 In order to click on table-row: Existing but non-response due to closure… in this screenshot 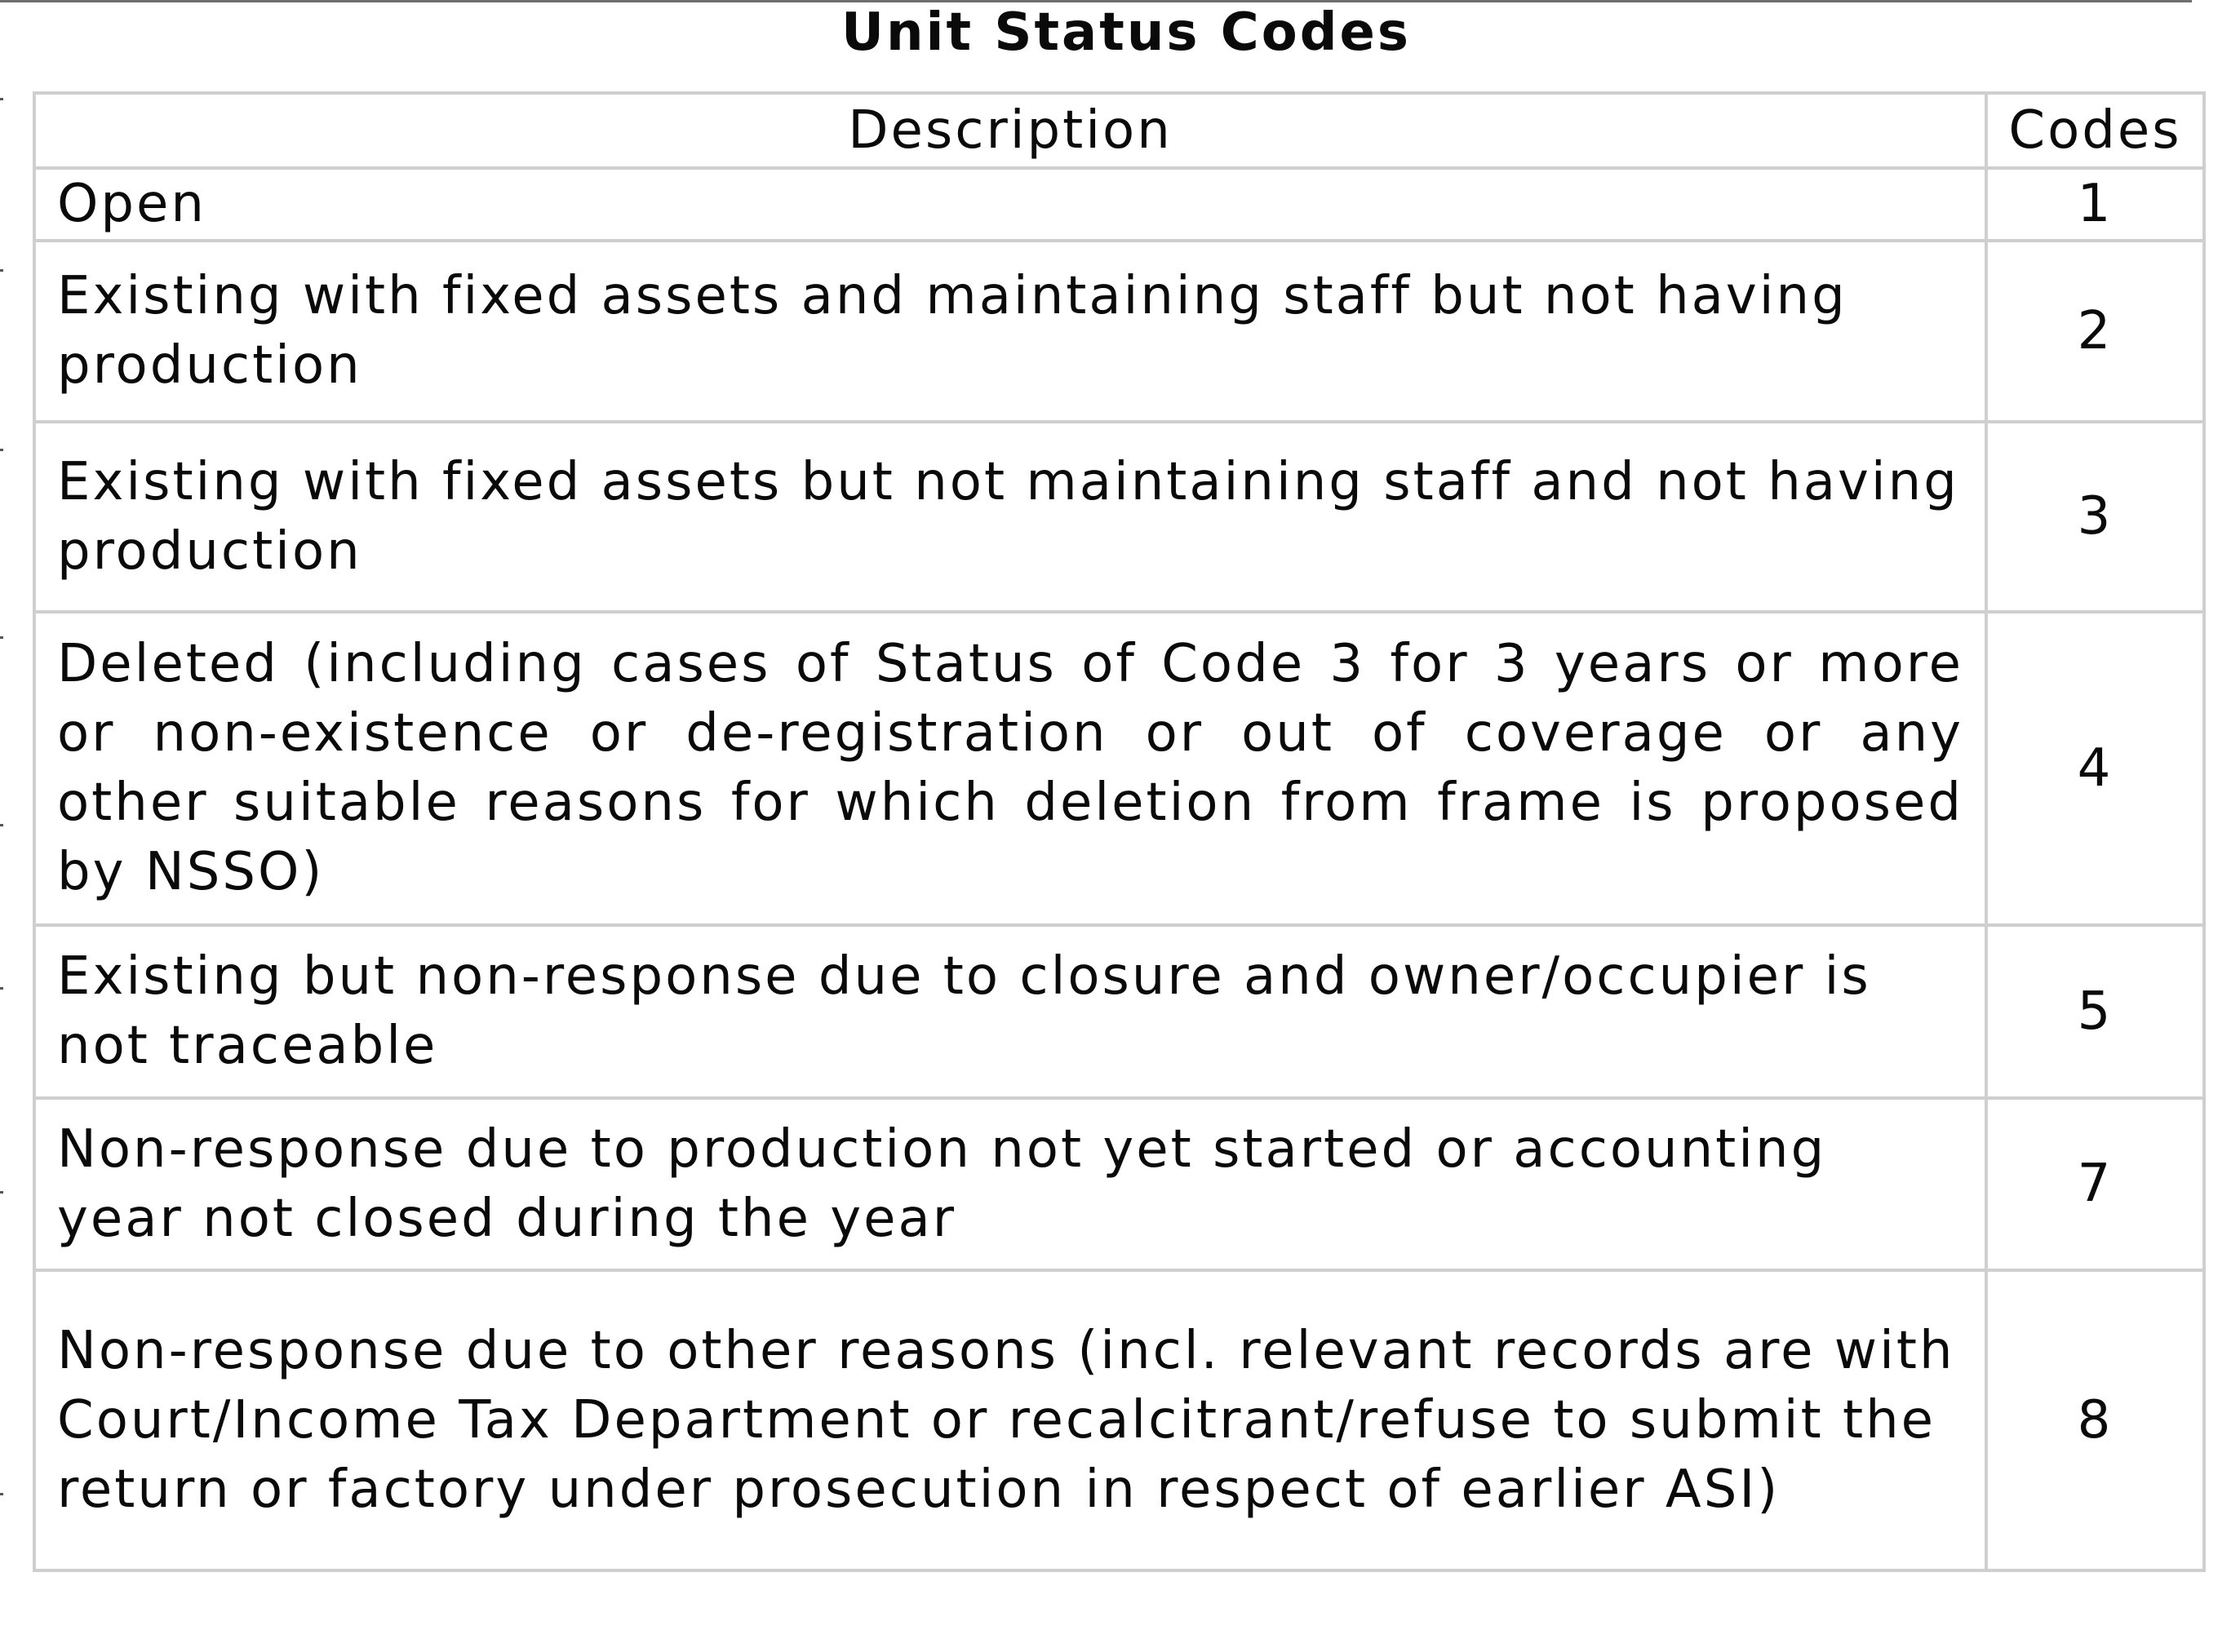, I will do `click(1119, 1011)`.